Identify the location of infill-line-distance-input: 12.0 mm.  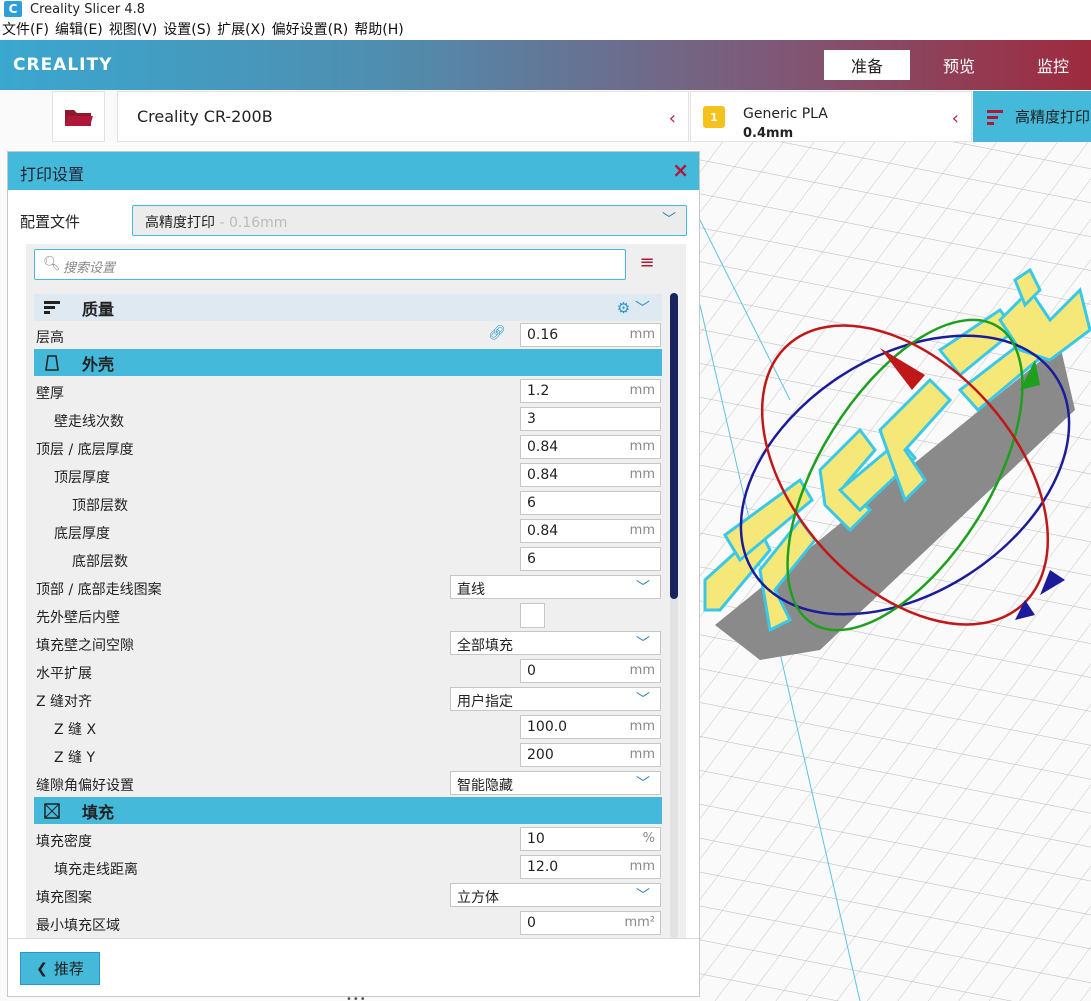
(590, 867).